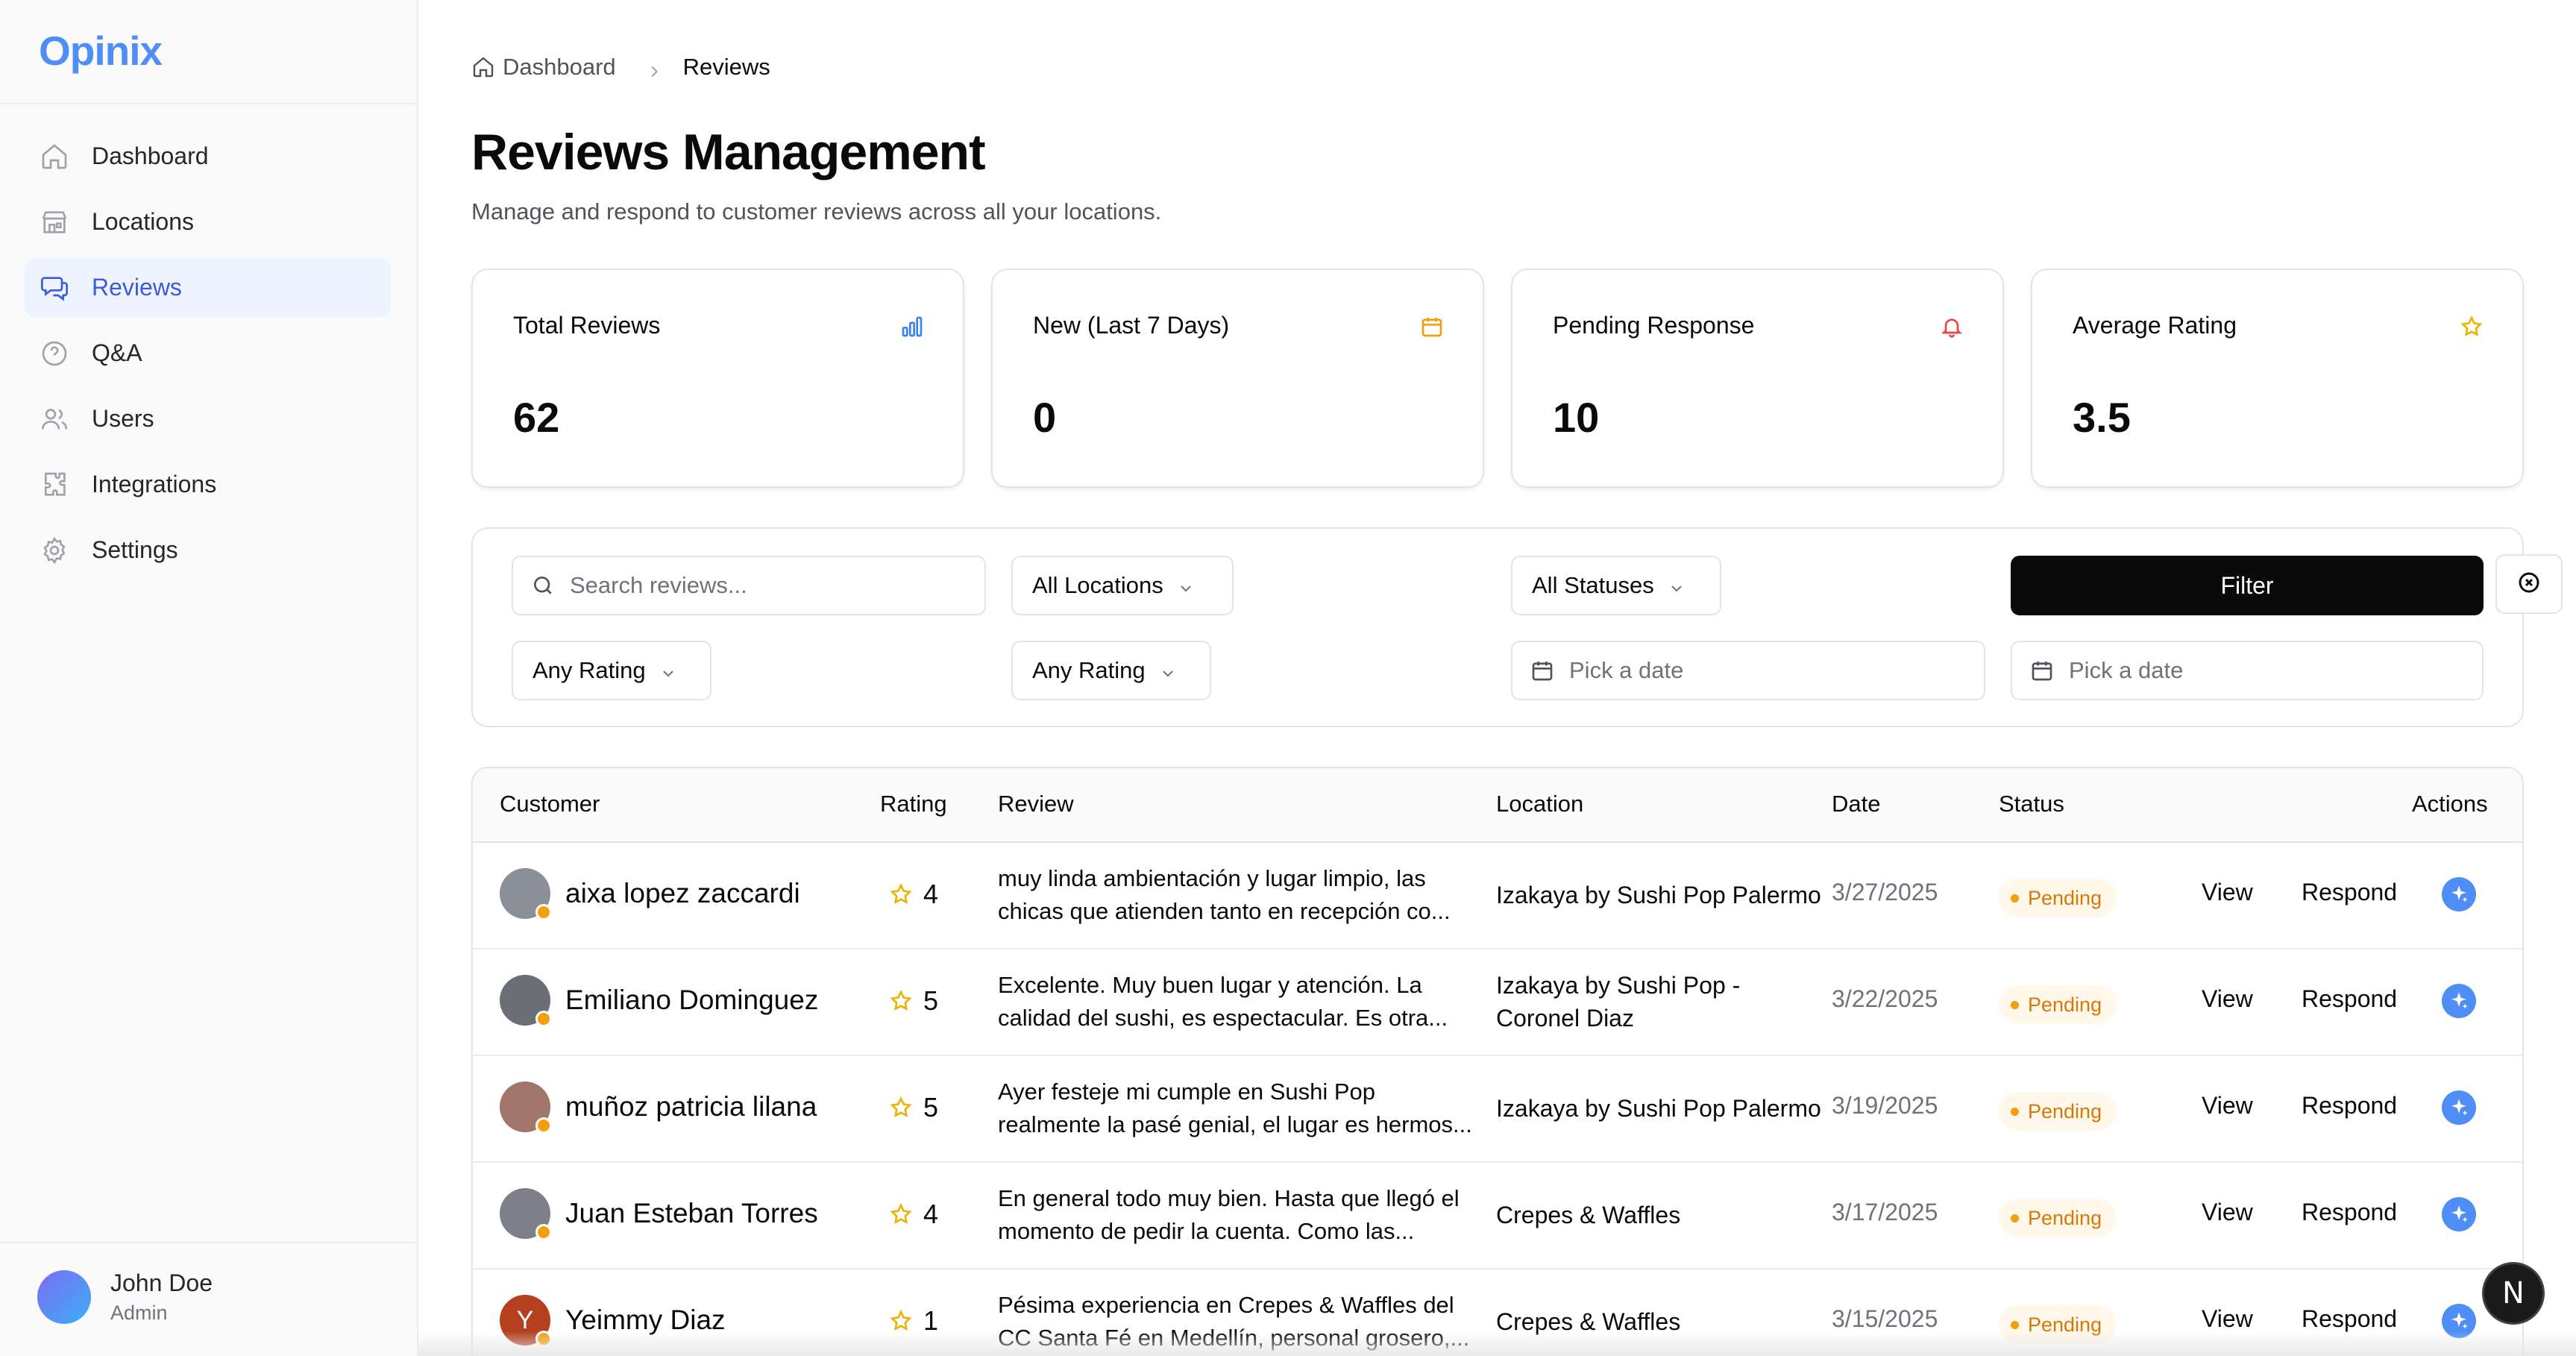 Image resolution: width=2576 pixels, height=1356 pixels. Describe the element at coordinates (1885, 1105) in the screenshot. I see `date-cell: 3/19/2025` at that location.